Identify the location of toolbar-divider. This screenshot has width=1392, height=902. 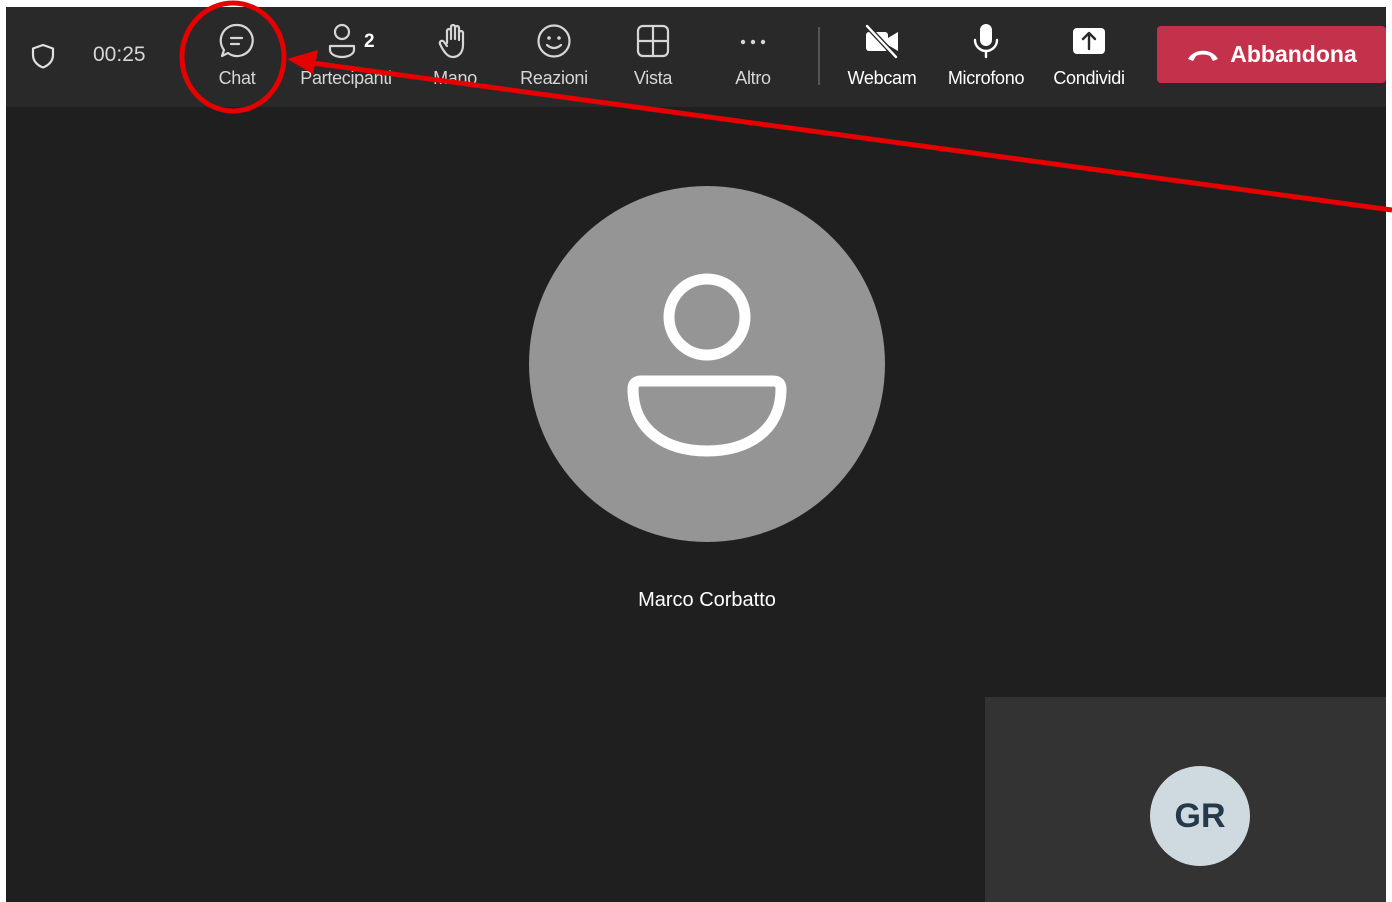
(819, 56).